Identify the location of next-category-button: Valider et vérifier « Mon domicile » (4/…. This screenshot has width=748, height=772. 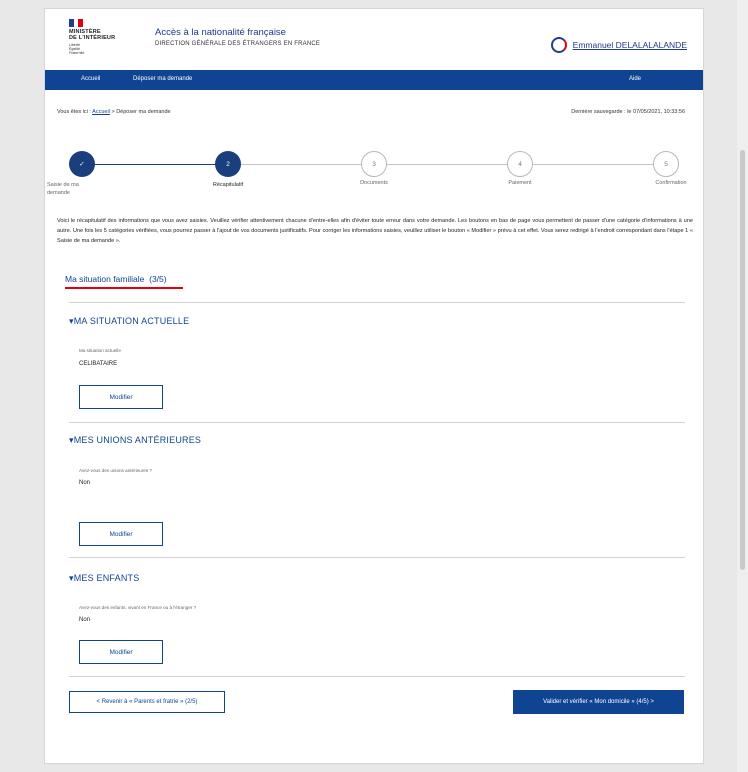
(598, 702).